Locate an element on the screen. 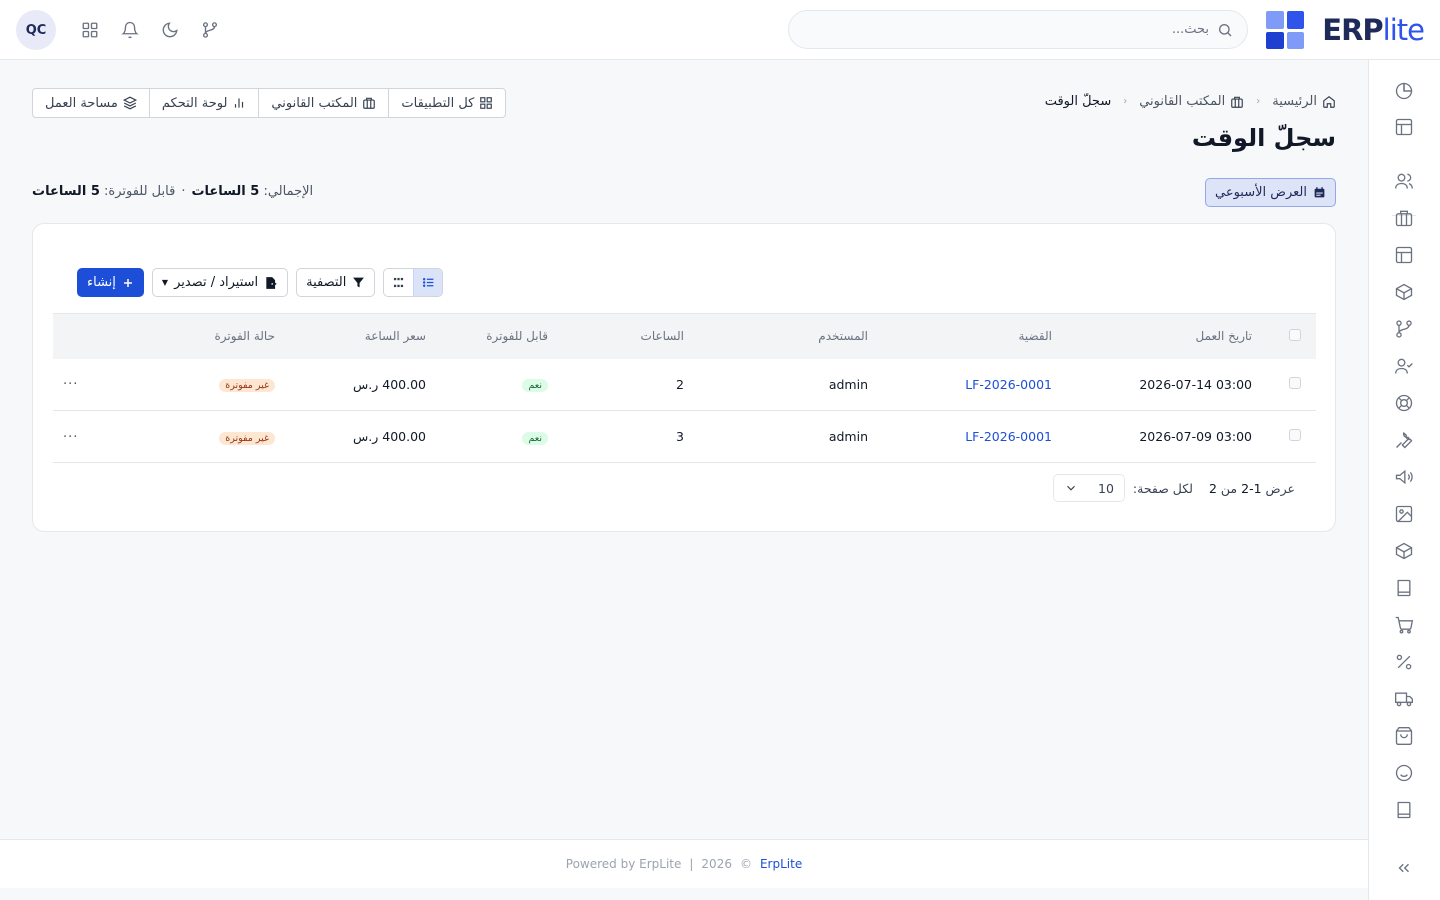  column-header: المستخدم is located at coordinates (843, 336).